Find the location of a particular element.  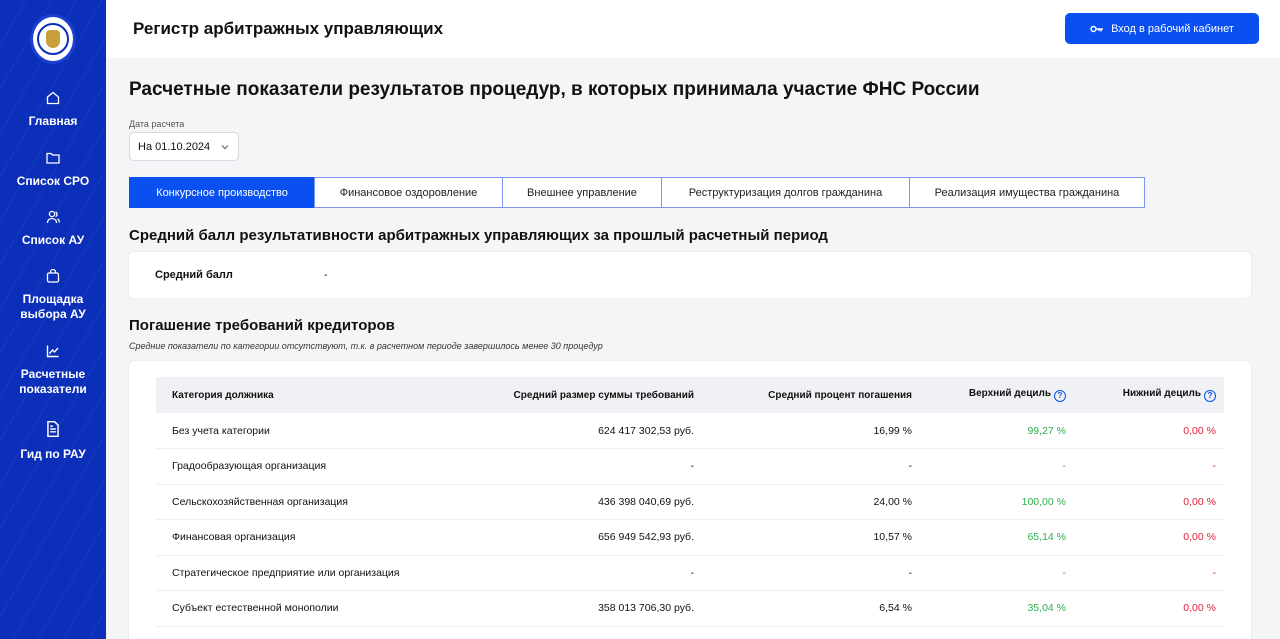

col-lower-decile: Нижний дециль? is located at coordinates (1149, 395).